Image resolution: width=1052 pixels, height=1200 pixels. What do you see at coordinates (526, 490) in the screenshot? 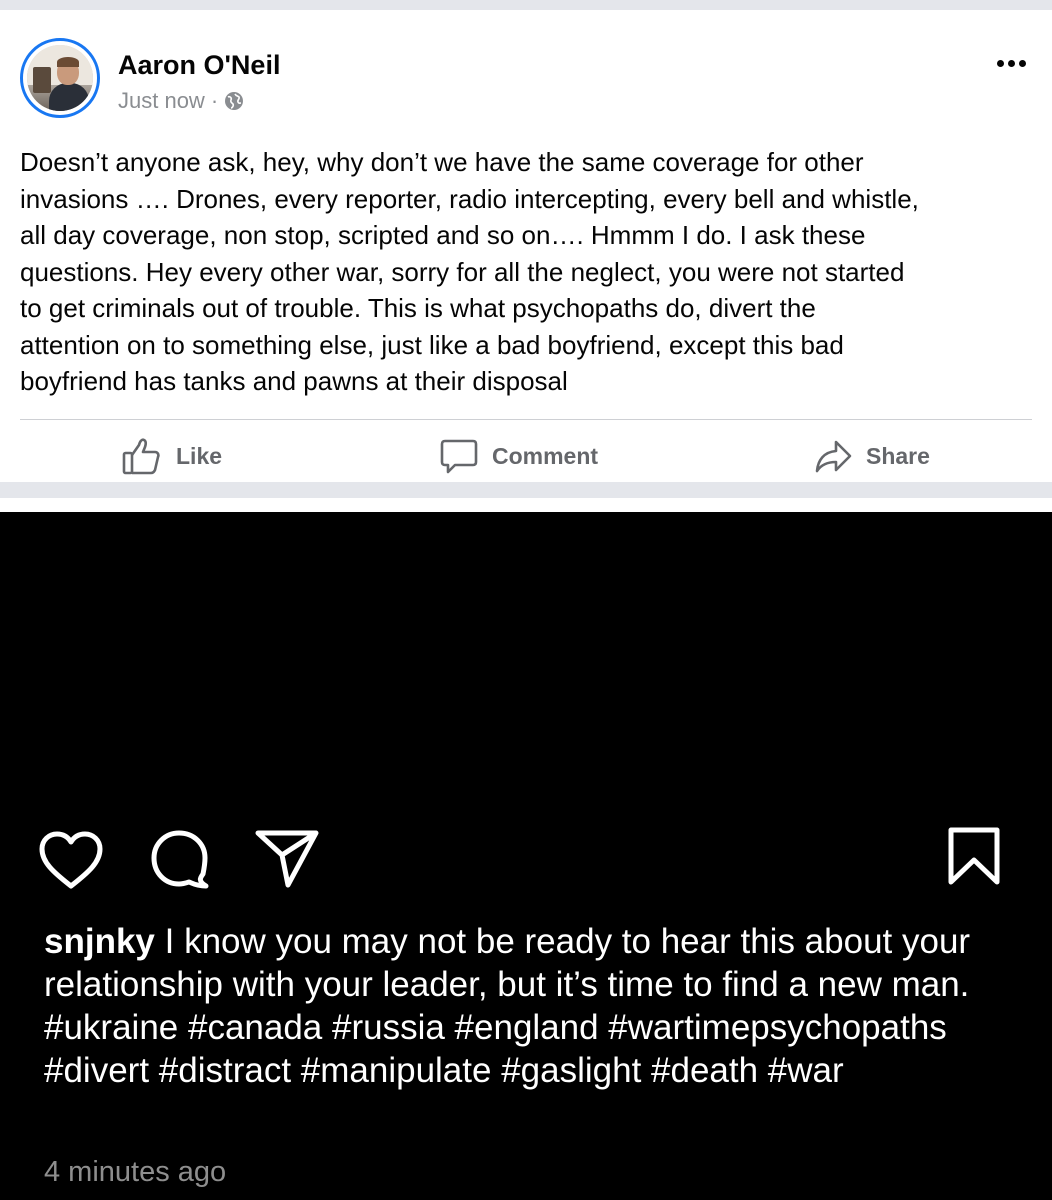
I see `card-separator` at bounding box center [526, 490].